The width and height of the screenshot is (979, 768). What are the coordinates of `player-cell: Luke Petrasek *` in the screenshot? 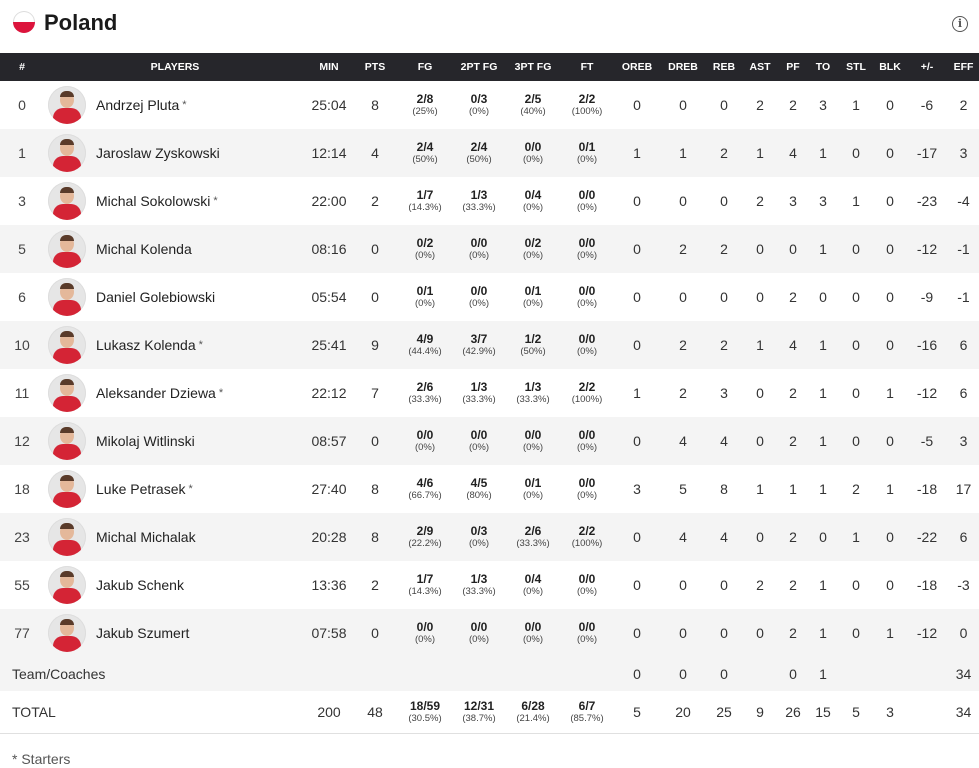 It's located at (175, 489).